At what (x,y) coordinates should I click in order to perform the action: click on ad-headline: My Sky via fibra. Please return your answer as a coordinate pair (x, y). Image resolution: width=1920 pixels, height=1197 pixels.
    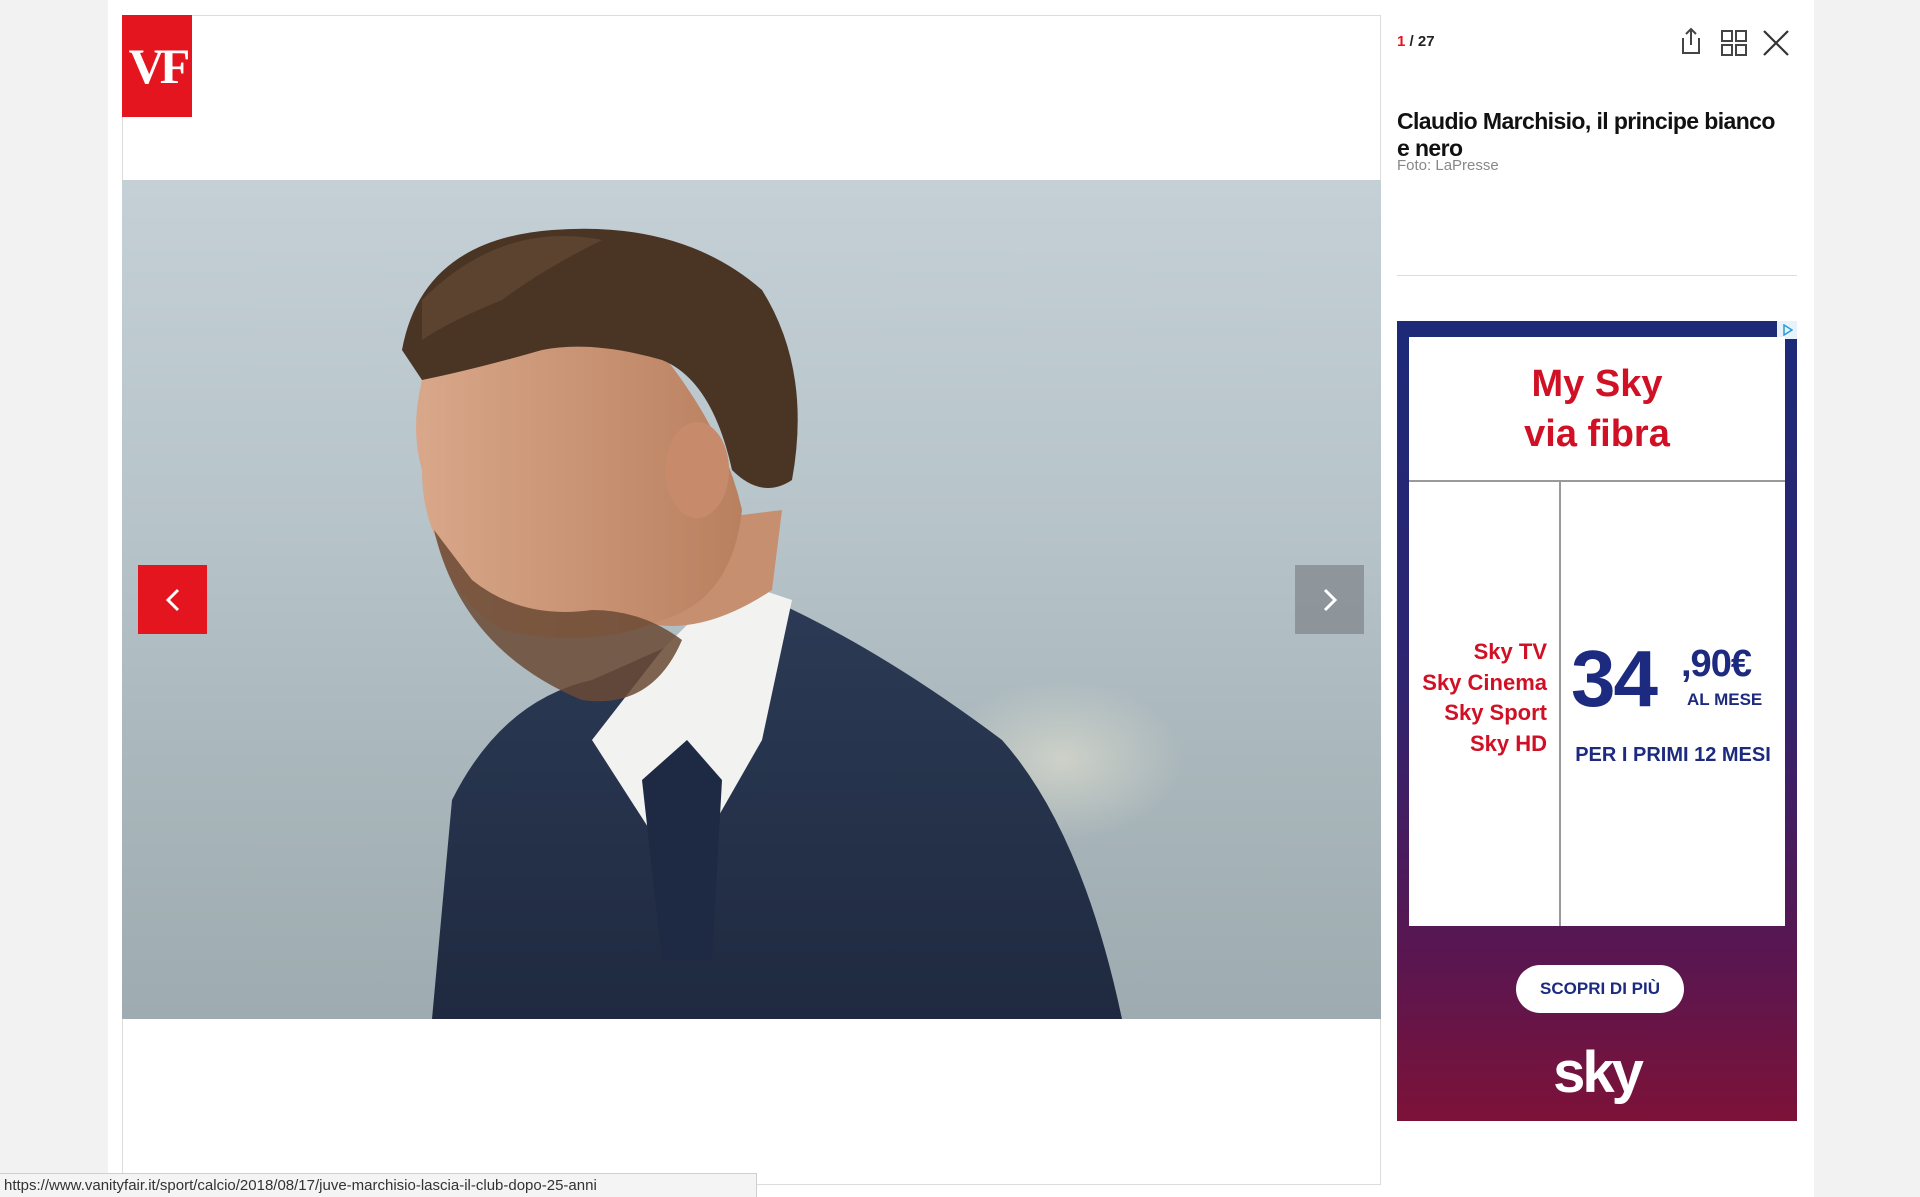
    Looking at the image, I should click on (1597, 409).